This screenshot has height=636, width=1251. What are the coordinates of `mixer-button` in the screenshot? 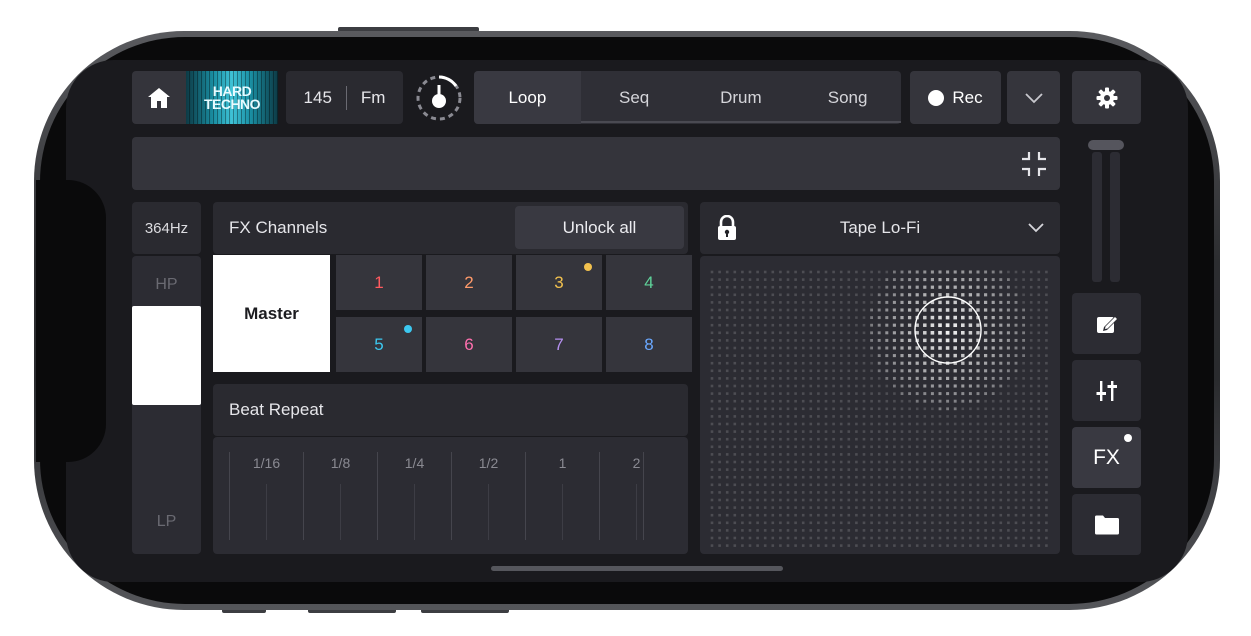 It's located at (1106, 390).